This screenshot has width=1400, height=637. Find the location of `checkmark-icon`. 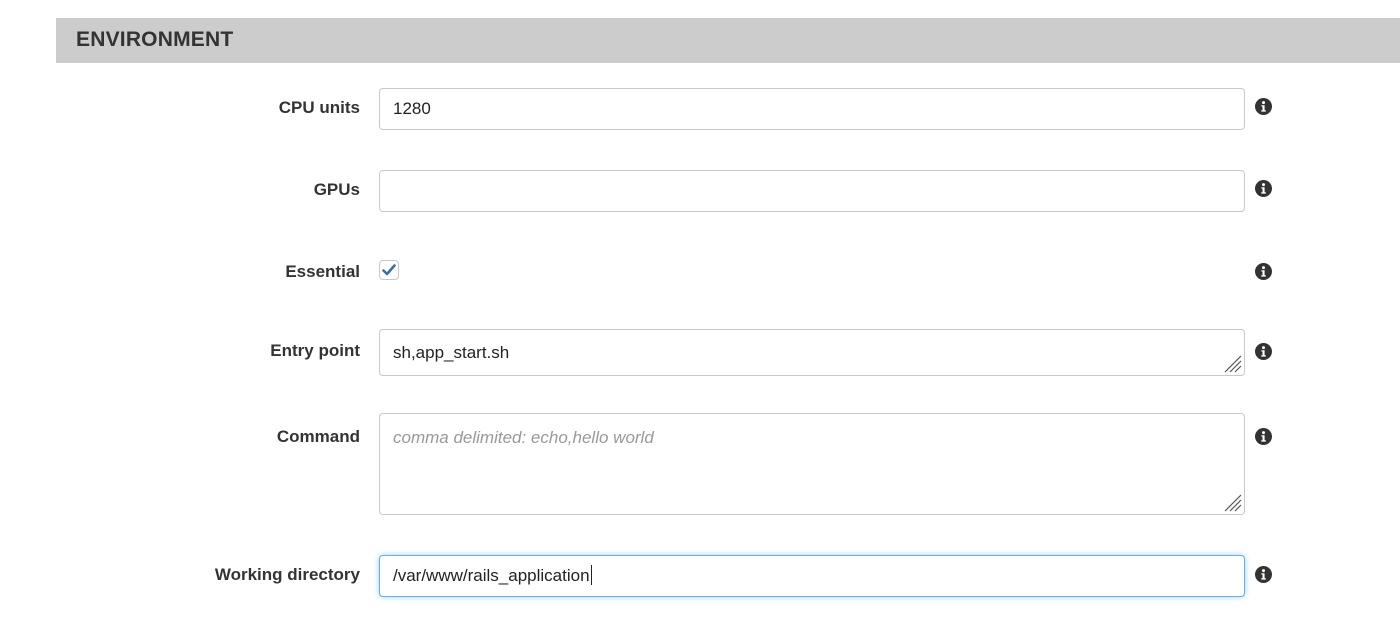

checkmark-icon is located at coordinates (389, 270).